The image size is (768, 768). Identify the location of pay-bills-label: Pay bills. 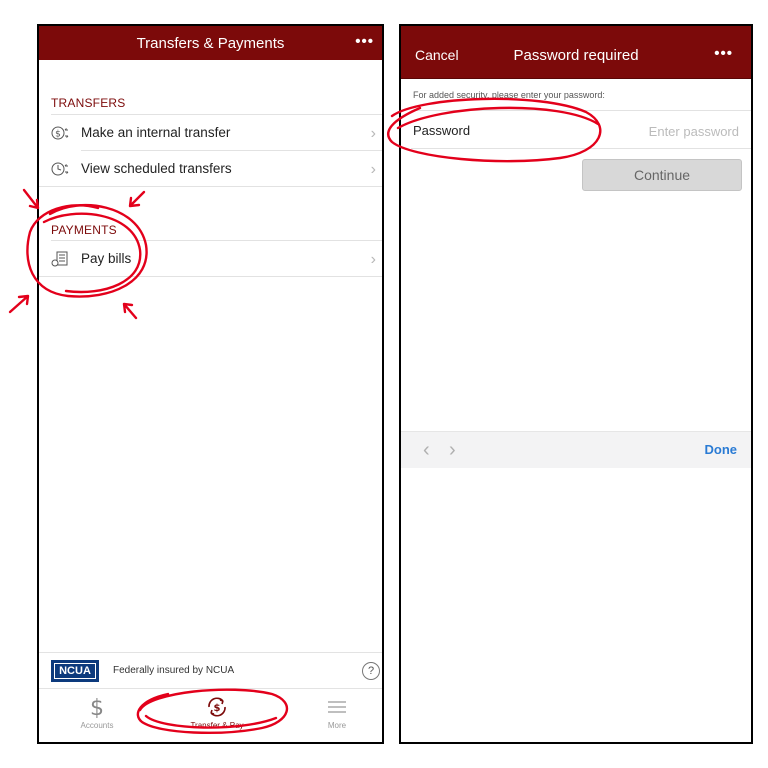
(106, 258).